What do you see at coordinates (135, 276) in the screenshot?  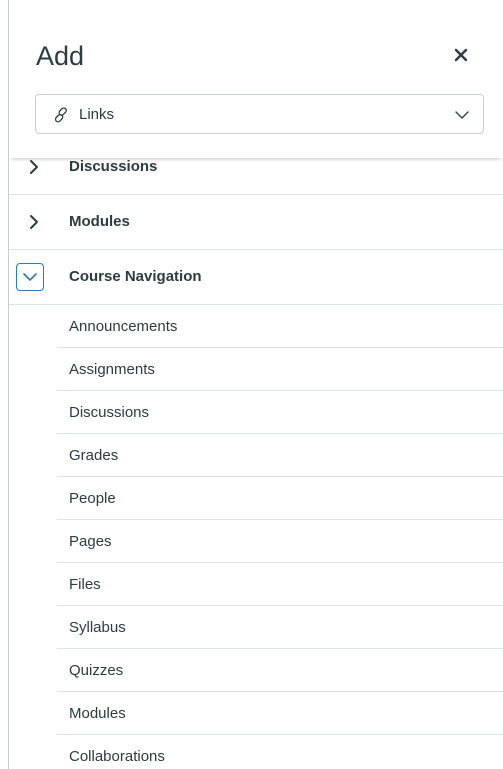 I see `group-label: Course Navigation` at bounding box center [135, 276].